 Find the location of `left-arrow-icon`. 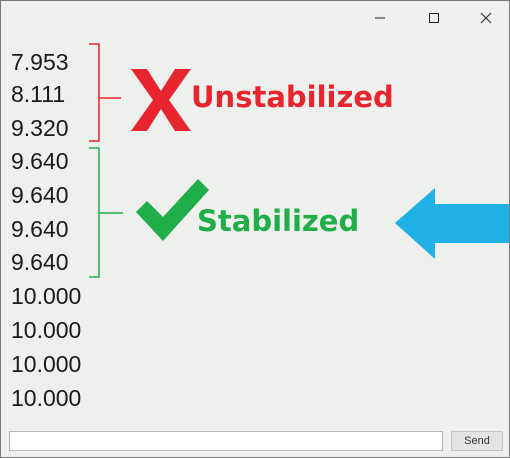

left-arrow-icon is located at coordinates (452, 223).